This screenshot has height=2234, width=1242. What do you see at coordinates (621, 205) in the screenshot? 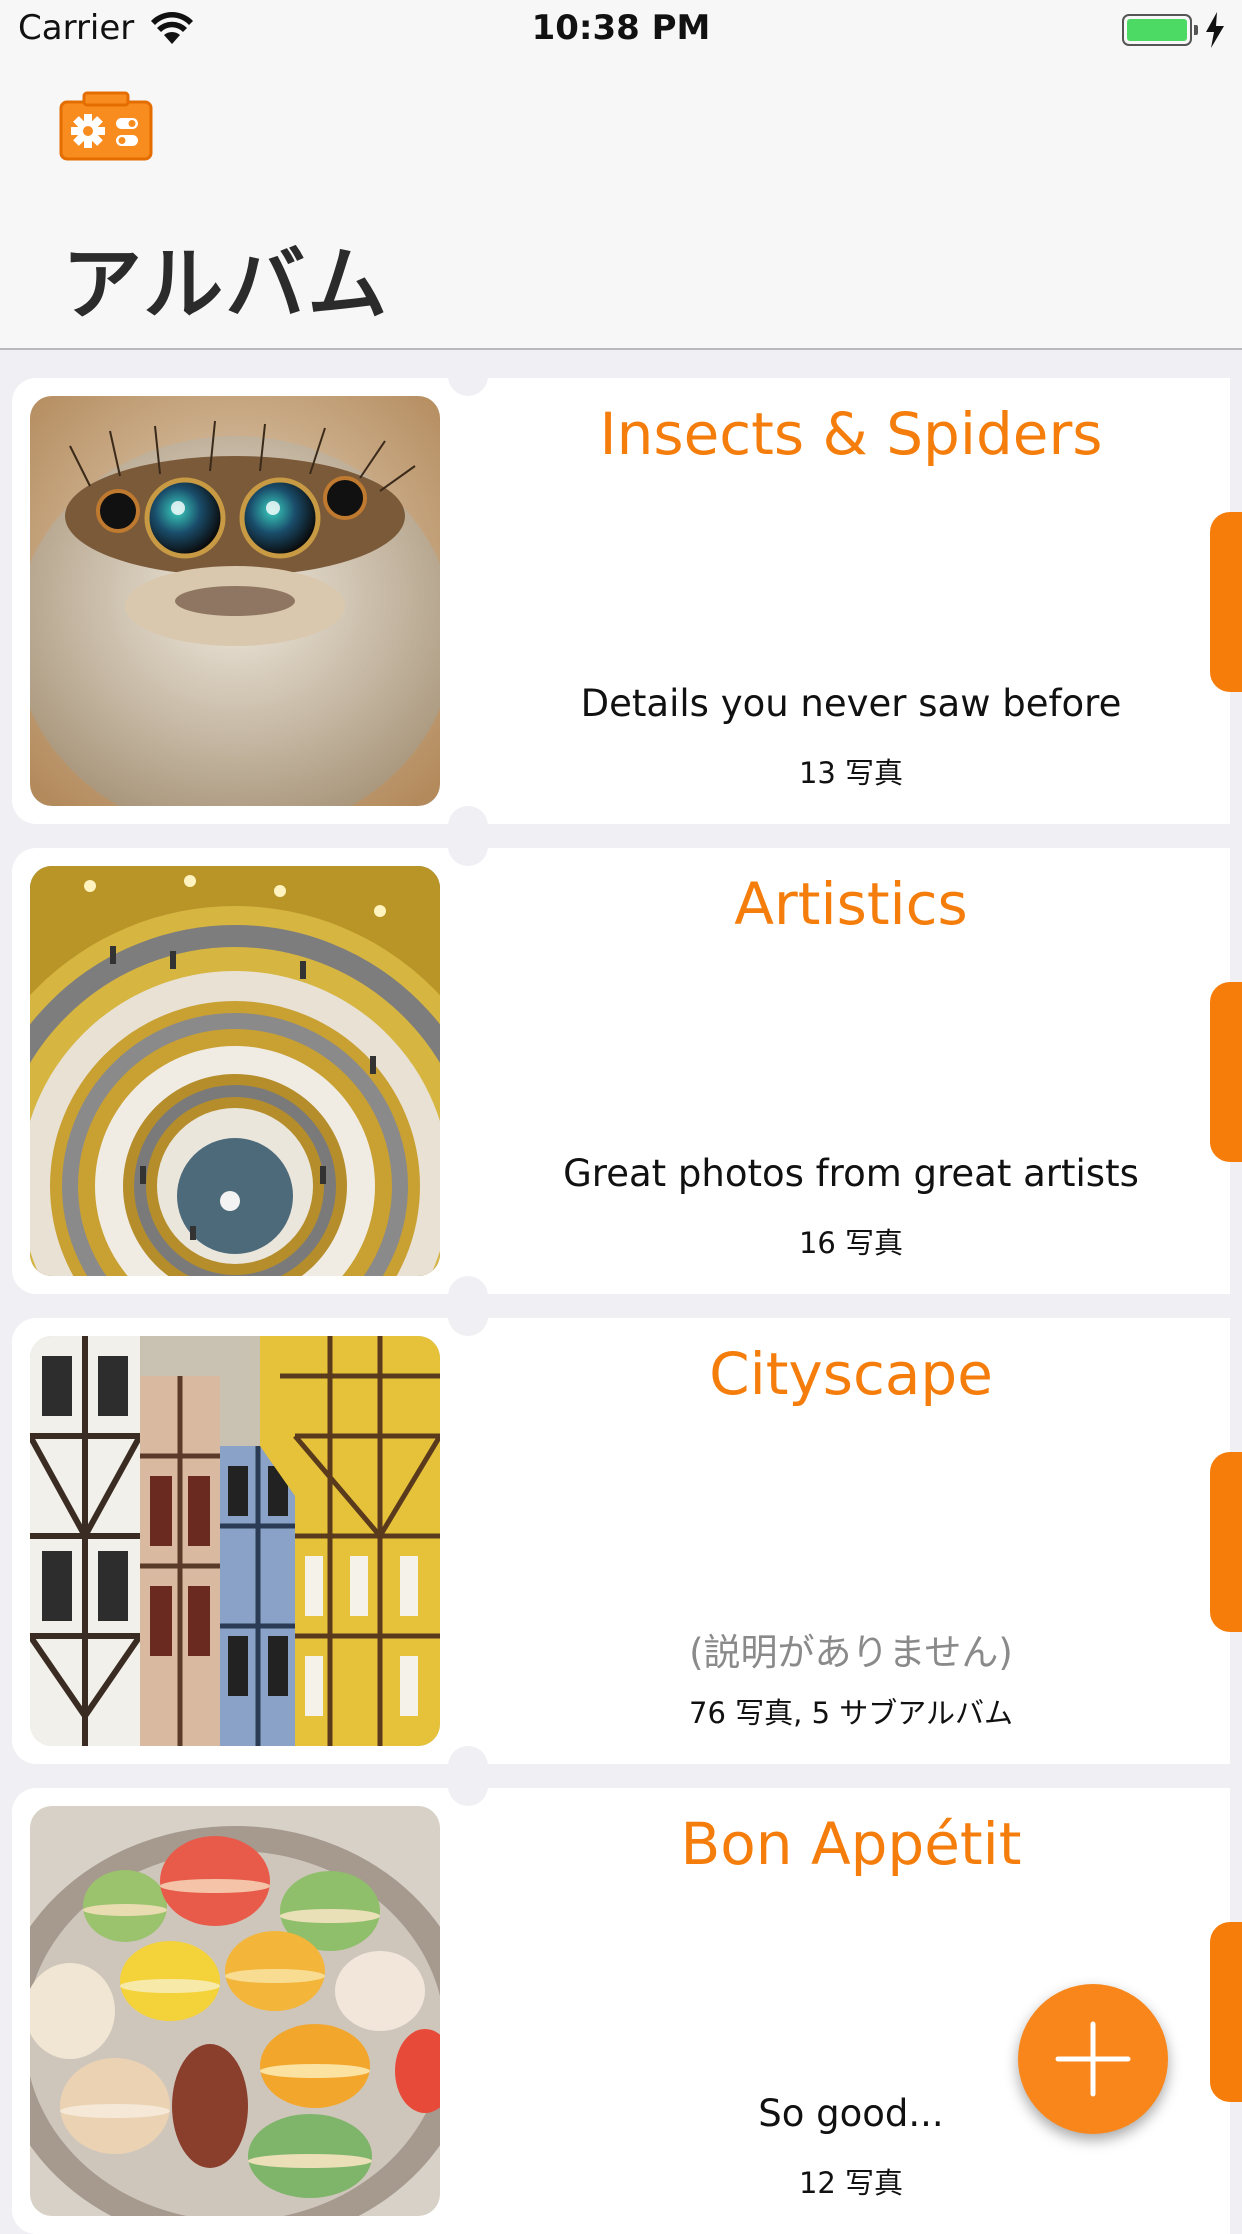
I see `navigation-bar: アルバム` at bounding box center [621, 205].